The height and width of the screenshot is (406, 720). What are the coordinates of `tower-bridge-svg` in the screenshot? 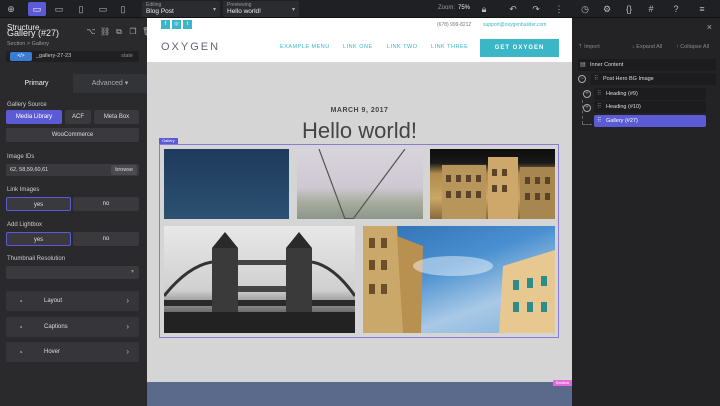 It's located at (259, 282).